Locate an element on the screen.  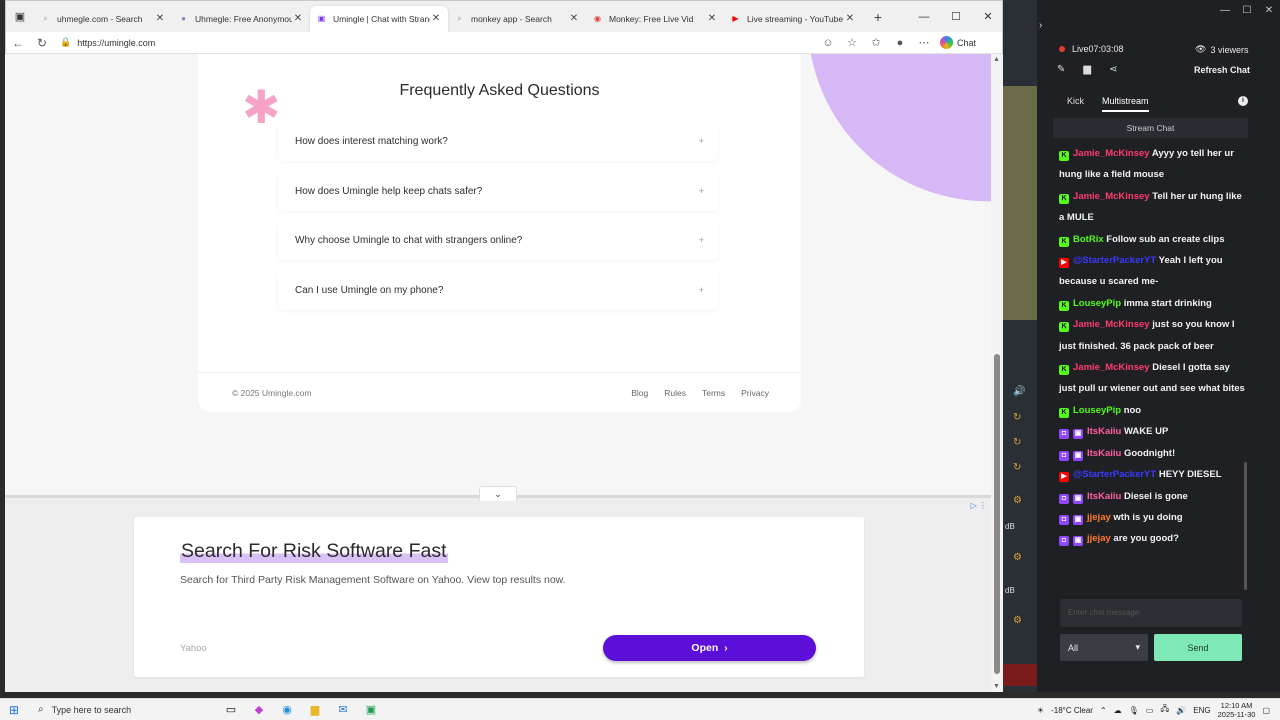
expand-plus-icon: + is located at coordinates (701, 141).